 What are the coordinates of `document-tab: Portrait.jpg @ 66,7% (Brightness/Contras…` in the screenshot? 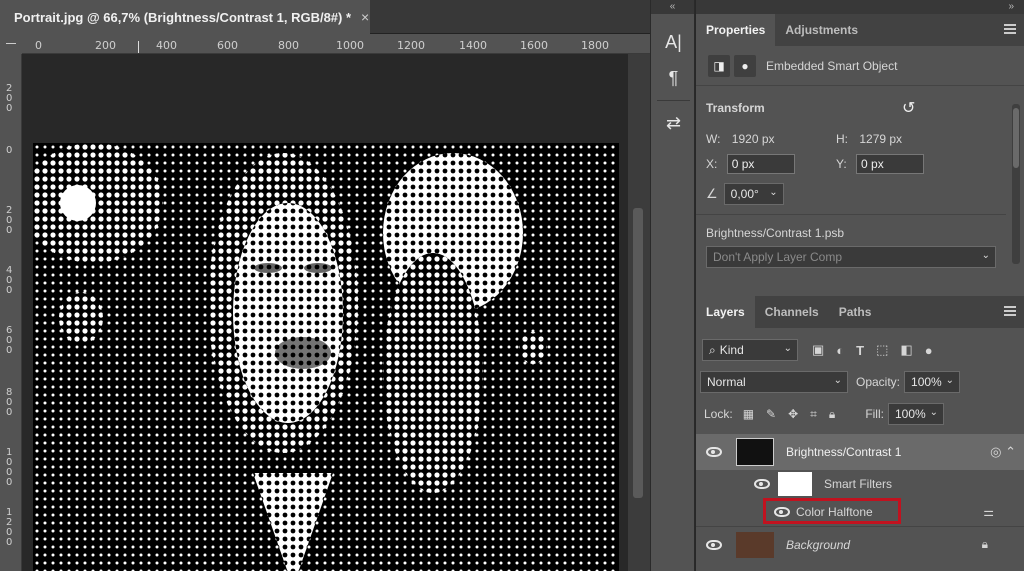 It's located at (185, 17).